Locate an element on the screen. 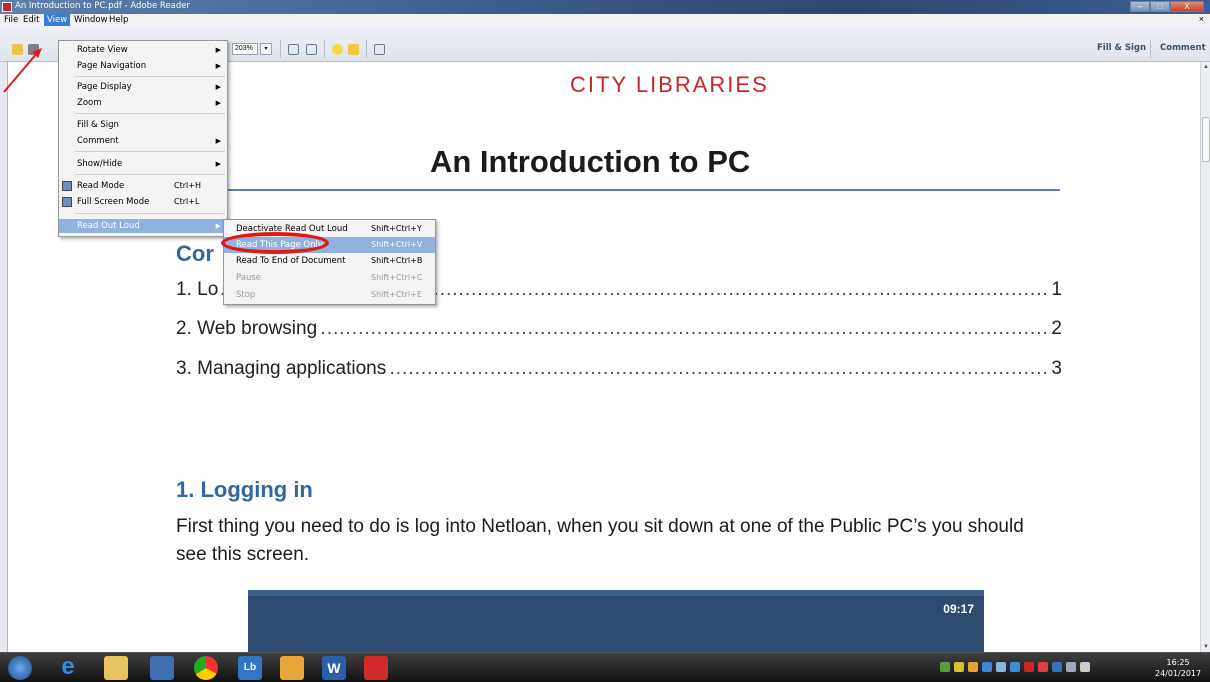 The width and height of the screenshot is (1210, 682). document-title: An Introduction to PC is located at coordinates (590, 161).